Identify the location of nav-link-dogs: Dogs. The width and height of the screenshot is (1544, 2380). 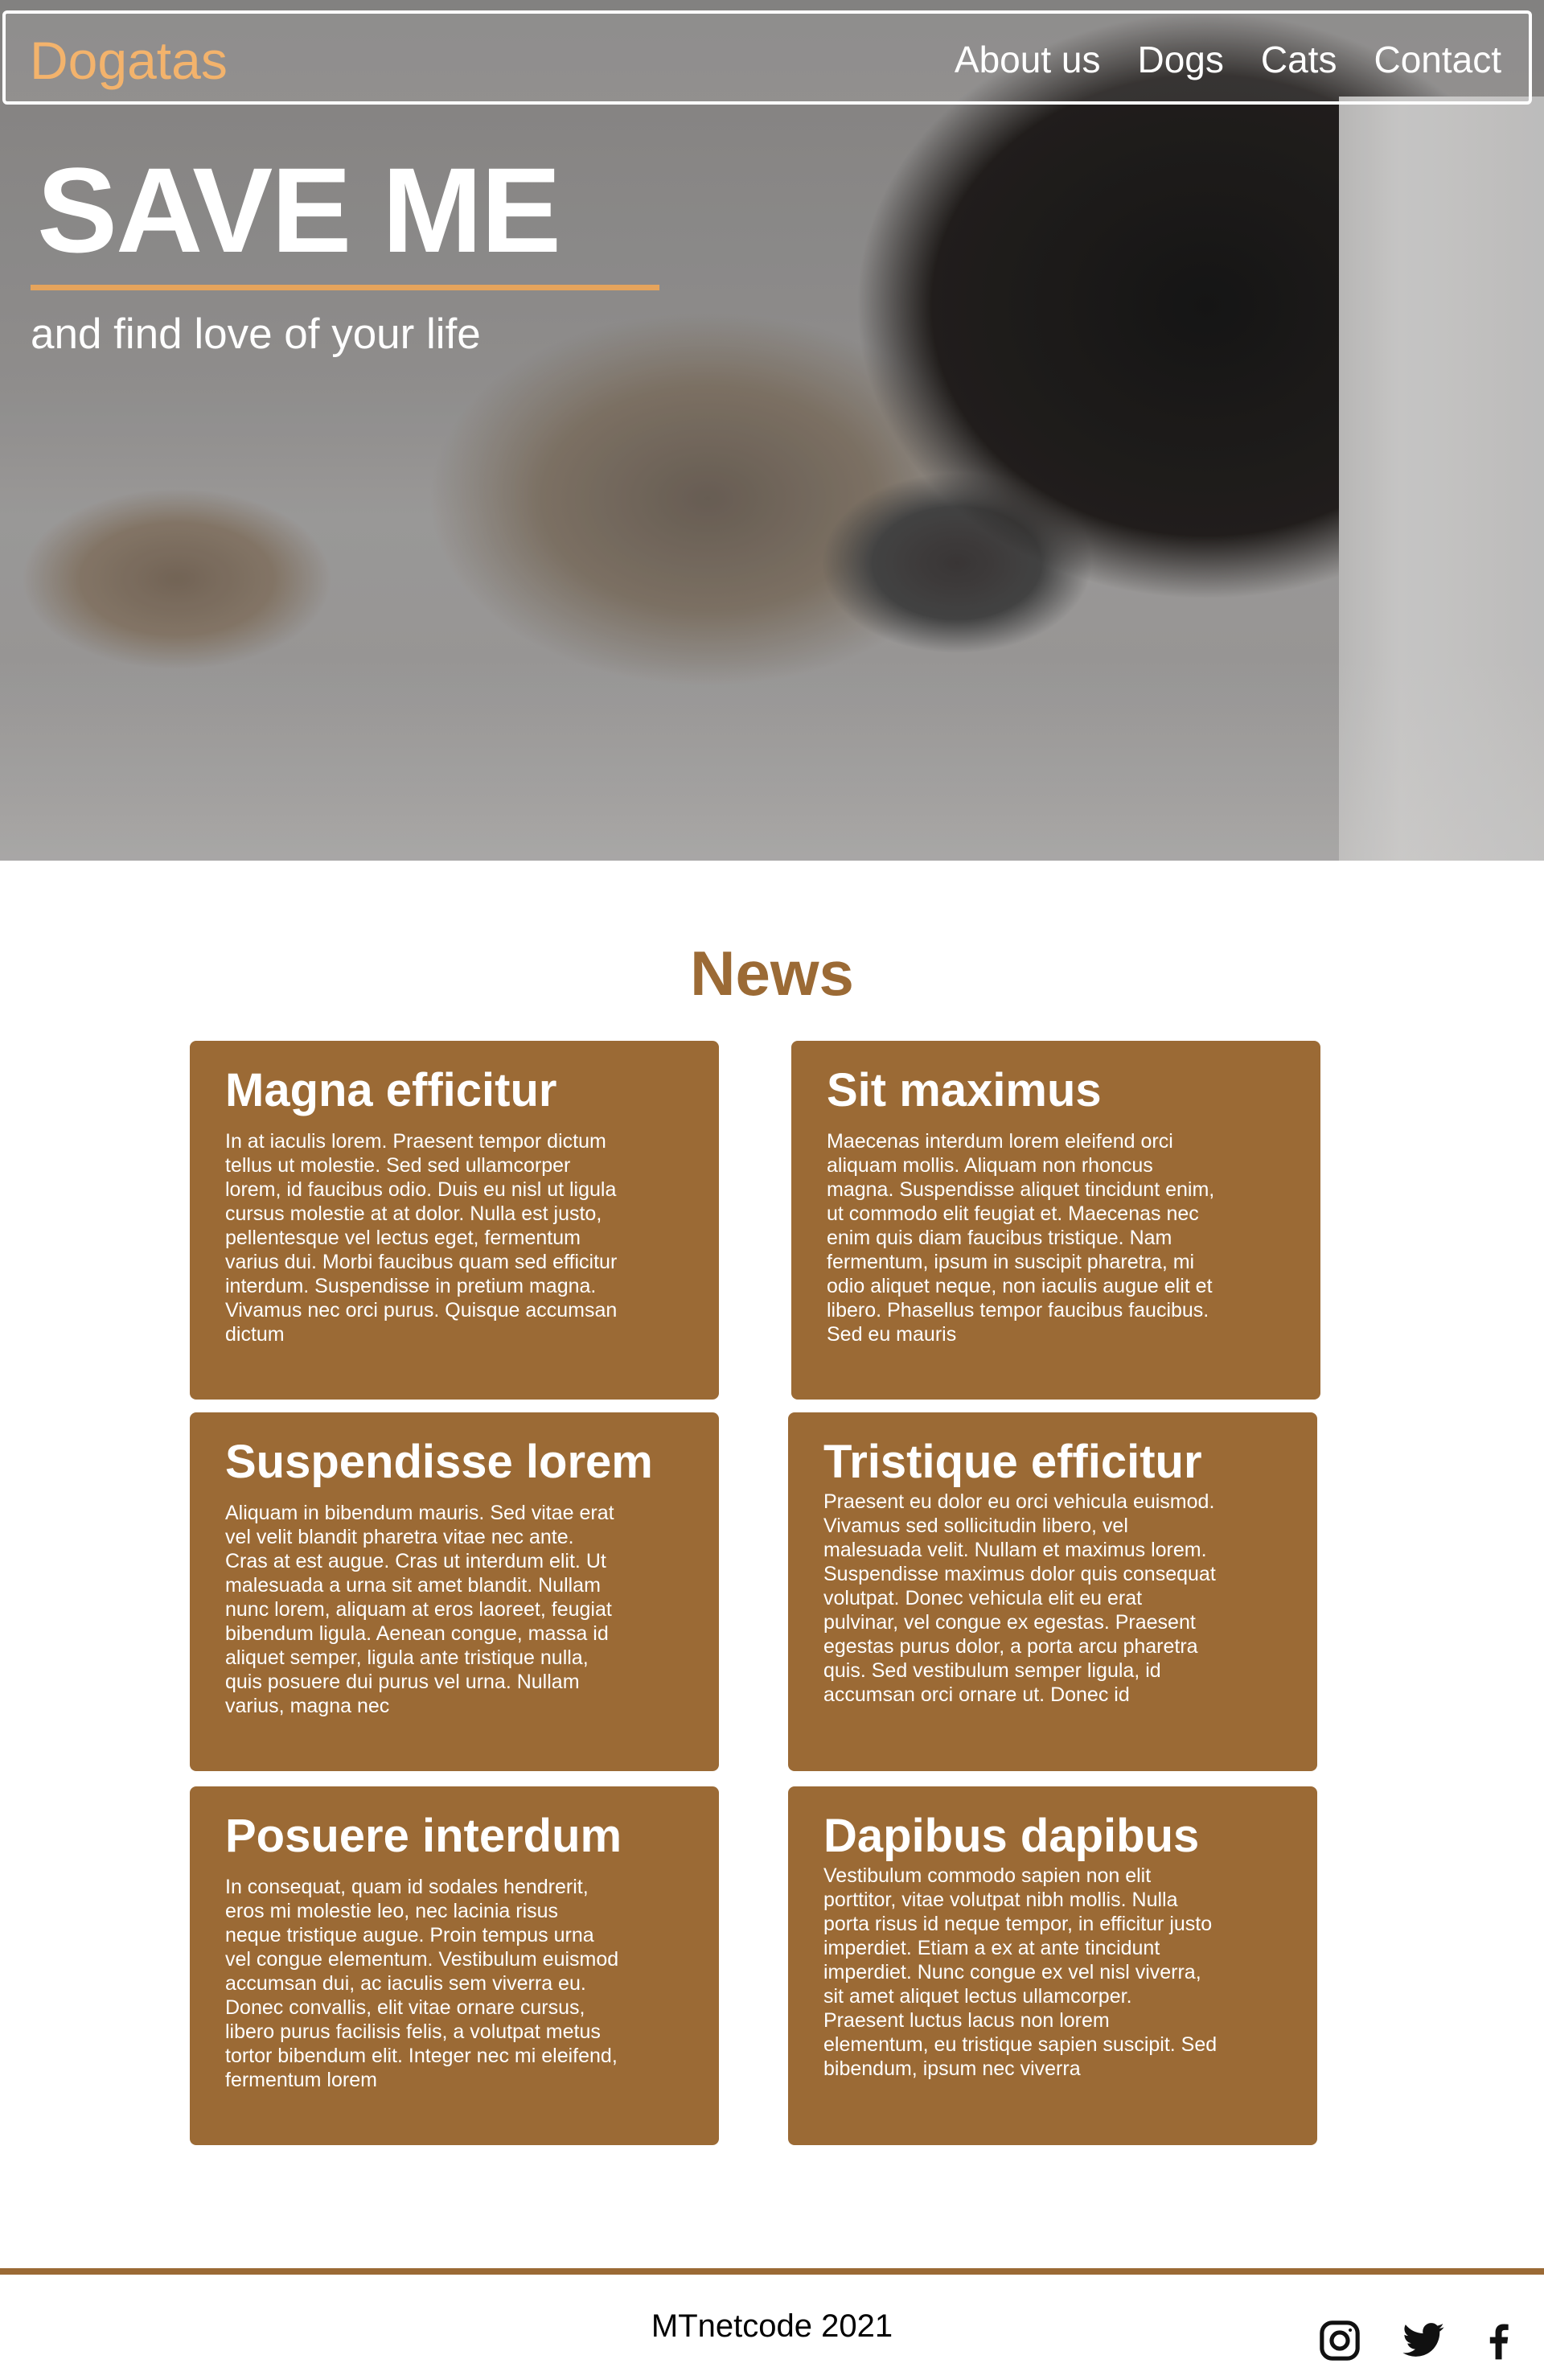
(1180, 59).